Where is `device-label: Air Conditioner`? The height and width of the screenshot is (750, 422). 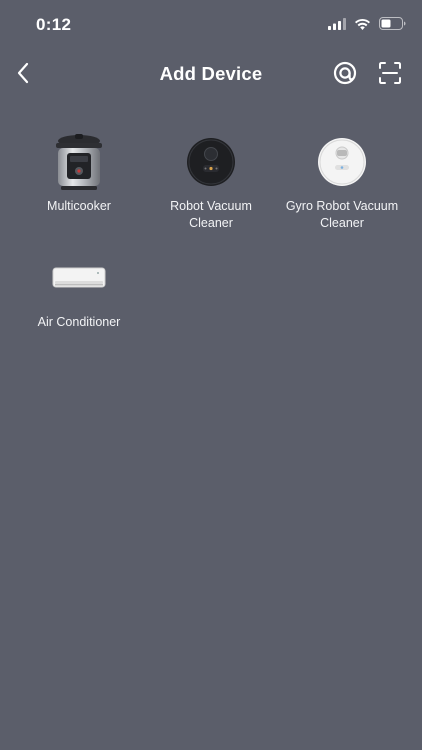 device-label: Air Conditioner is located at coordinates (79, 322).